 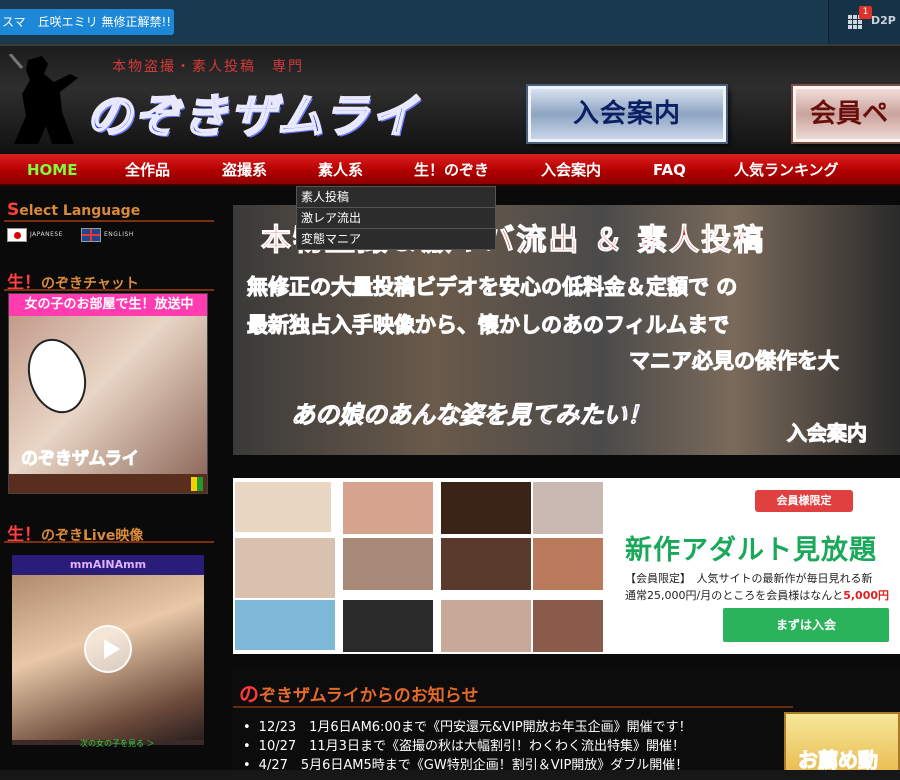 What do you see at coordinates (883, 20) in the screenshot?
I see `d2p-label: D2P` at bounding box center [883, 20].